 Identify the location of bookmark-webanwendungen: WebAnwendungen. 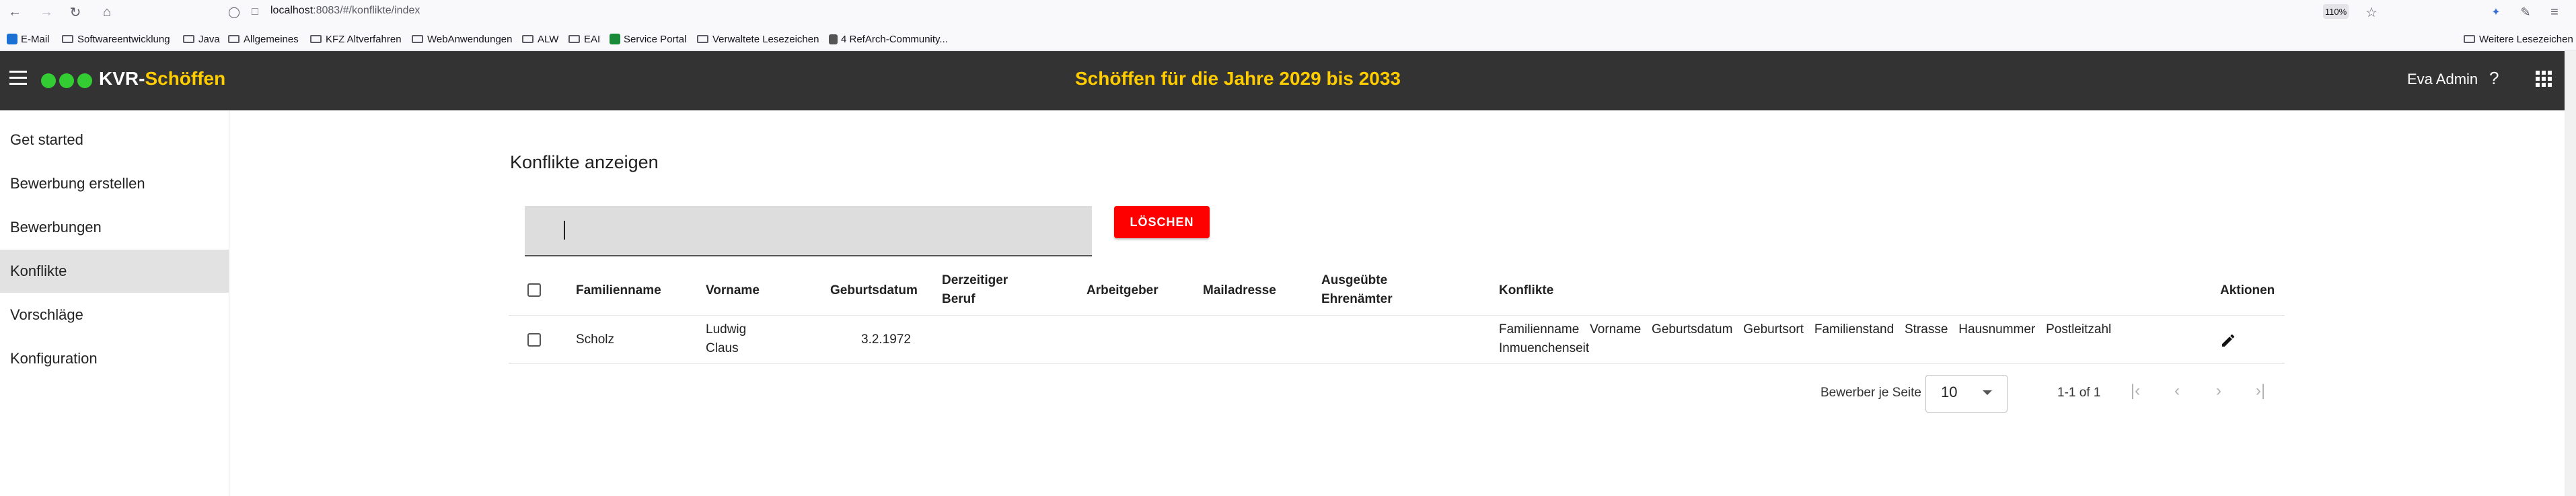
(462, 39).